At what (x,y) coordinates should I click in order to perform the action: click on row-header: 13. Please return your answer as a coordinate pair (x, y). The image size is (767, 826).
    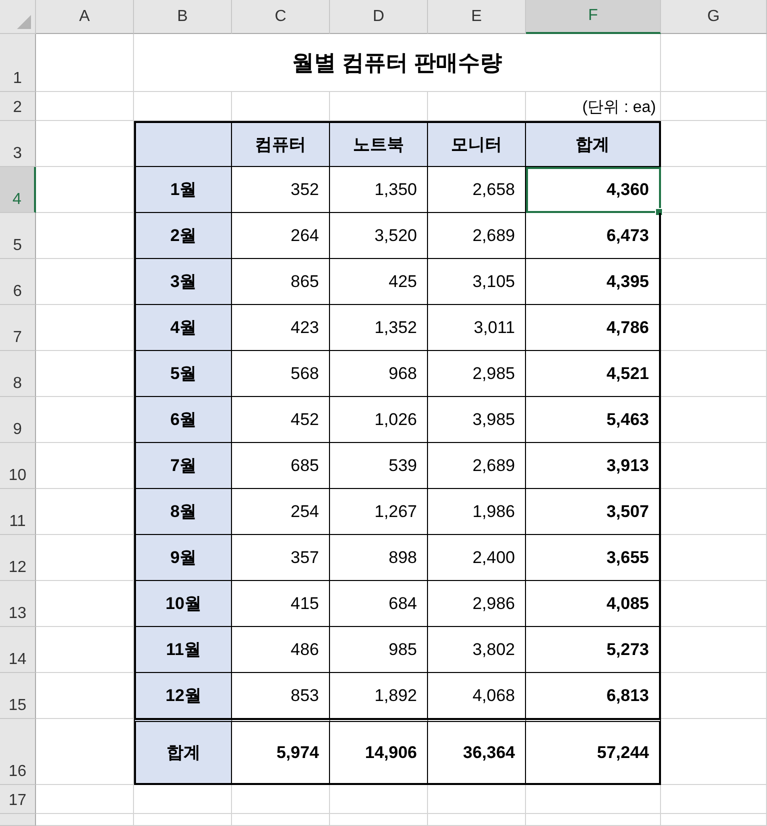
    Looking at the image, I should click on (18, 604).